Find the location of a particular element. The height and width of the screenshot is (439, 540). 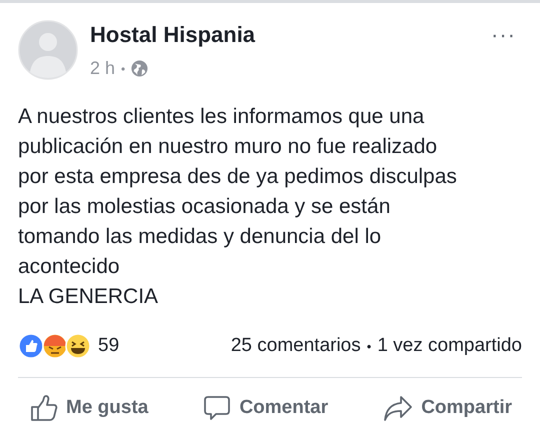

comment-count: 25 comentarios is located at coordinates (295, 346).